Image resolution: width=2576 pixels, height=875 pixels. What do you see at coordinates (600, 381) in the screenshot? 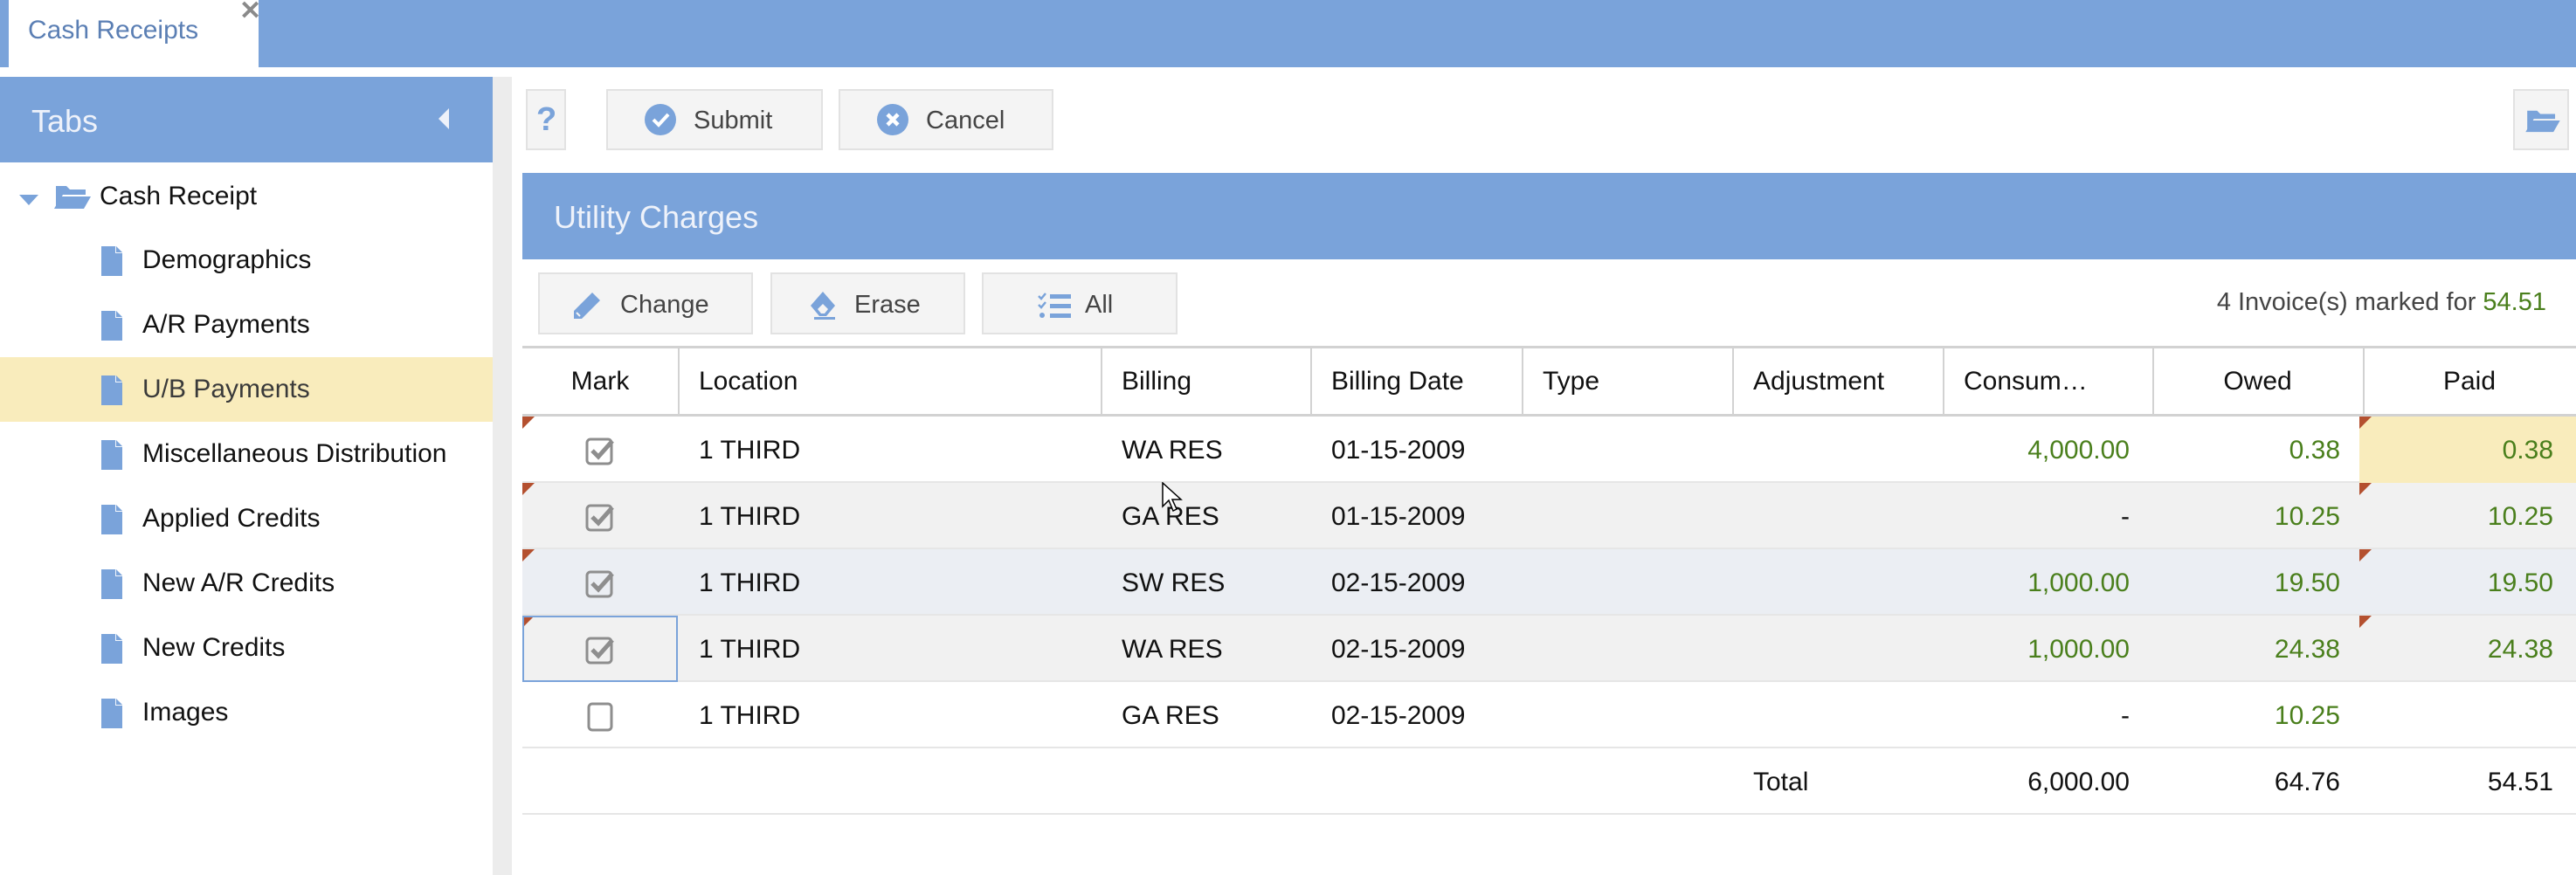
I see `column-header: Mark` at bounding box center [600, 381].